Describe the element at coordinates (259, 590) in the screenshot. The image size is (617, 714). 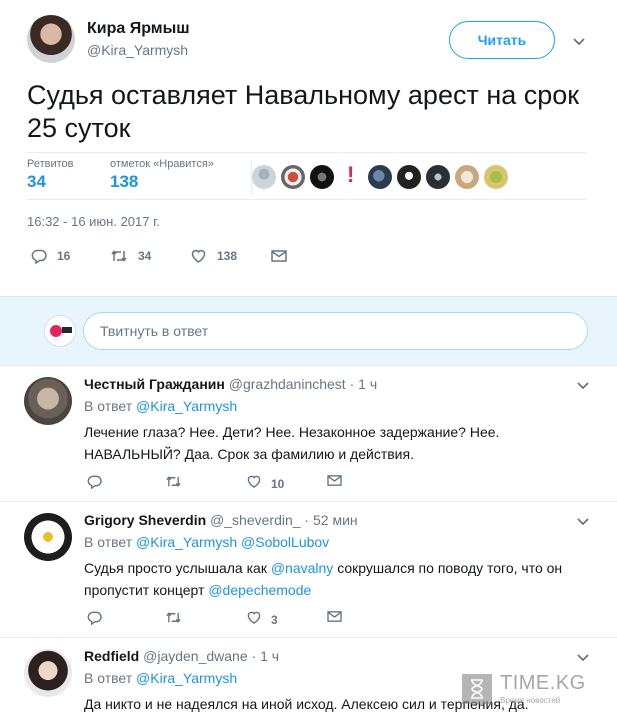
I see `mention-link: @depechemode` at that location.